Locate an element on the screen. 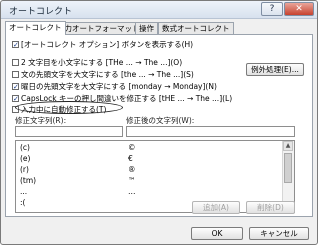  cancel-button: キャンセル is located at coordinates (279, 233).